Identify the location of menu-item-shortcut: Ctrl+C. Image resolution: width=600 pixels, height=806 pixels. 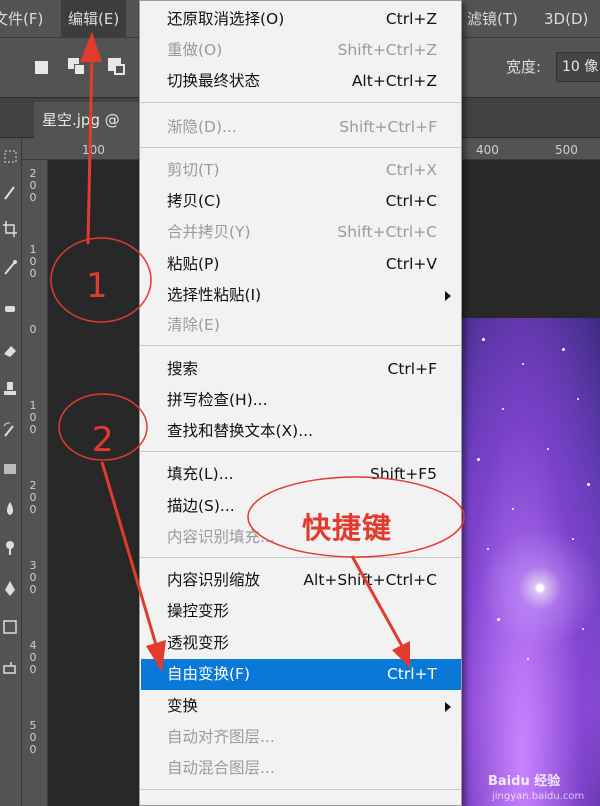
(411, 201).